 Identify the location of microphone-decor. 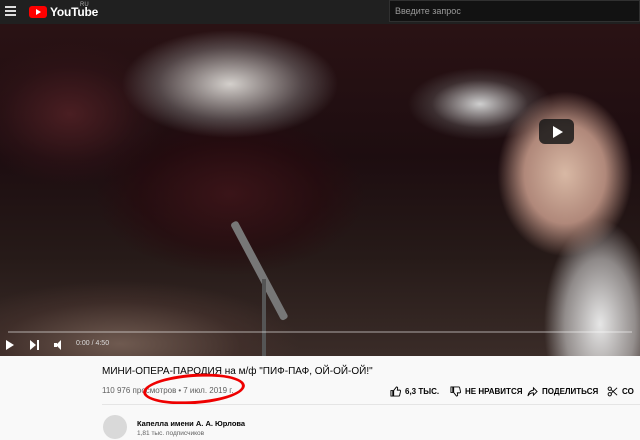
(259, 271).